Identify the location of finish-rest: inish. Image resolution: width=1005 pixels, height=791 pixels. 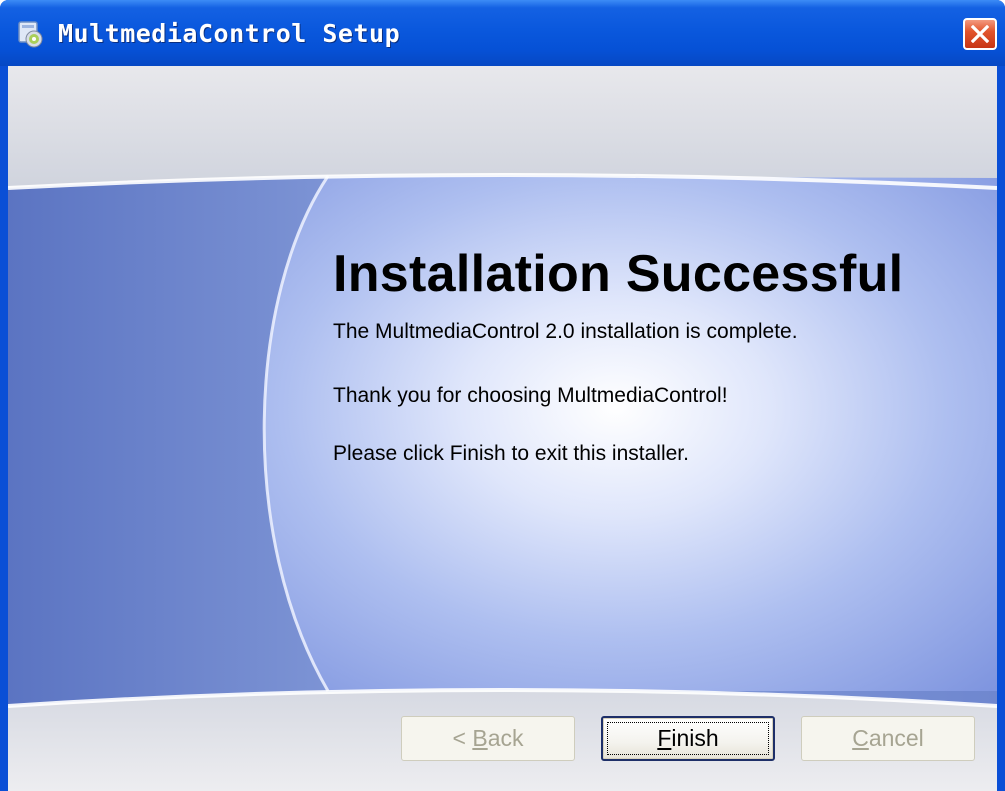
(695, 738).